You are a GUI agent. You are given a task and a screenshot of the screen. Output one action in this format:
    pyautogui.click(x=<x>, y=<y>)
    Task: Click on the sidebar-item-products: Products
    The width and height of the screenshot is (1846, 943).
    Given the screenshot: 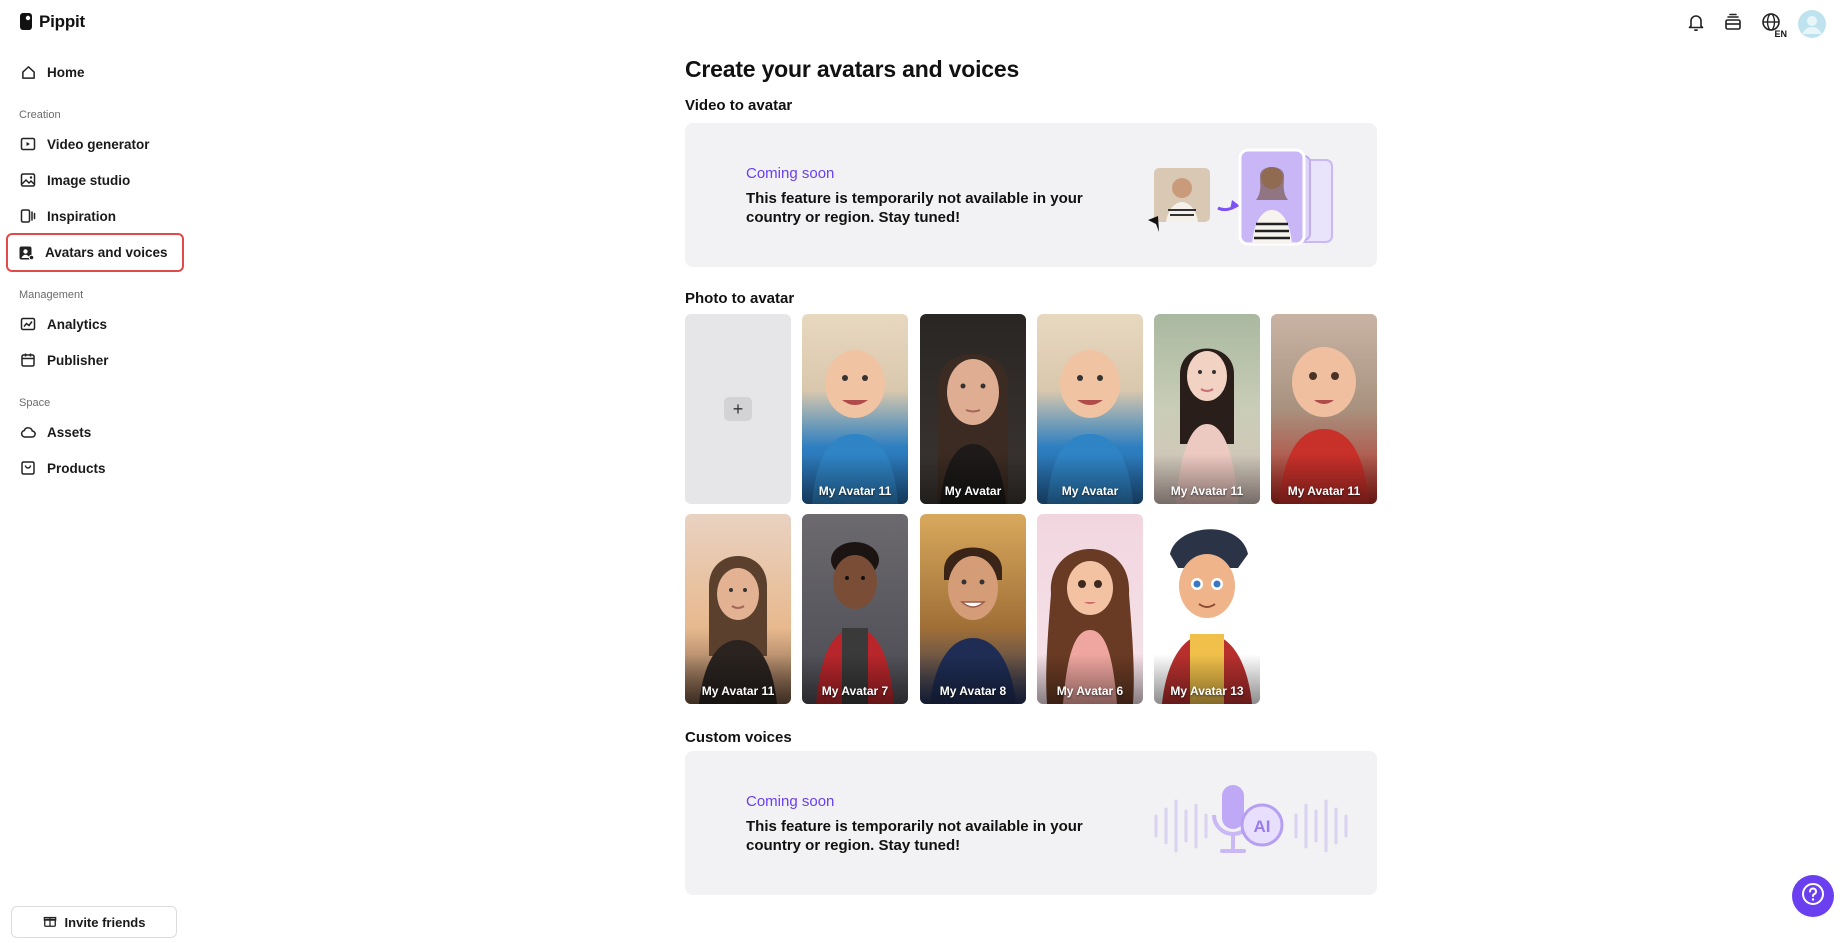 What is the action you would take?
    pyautogui.click(x=95, y=468)
    